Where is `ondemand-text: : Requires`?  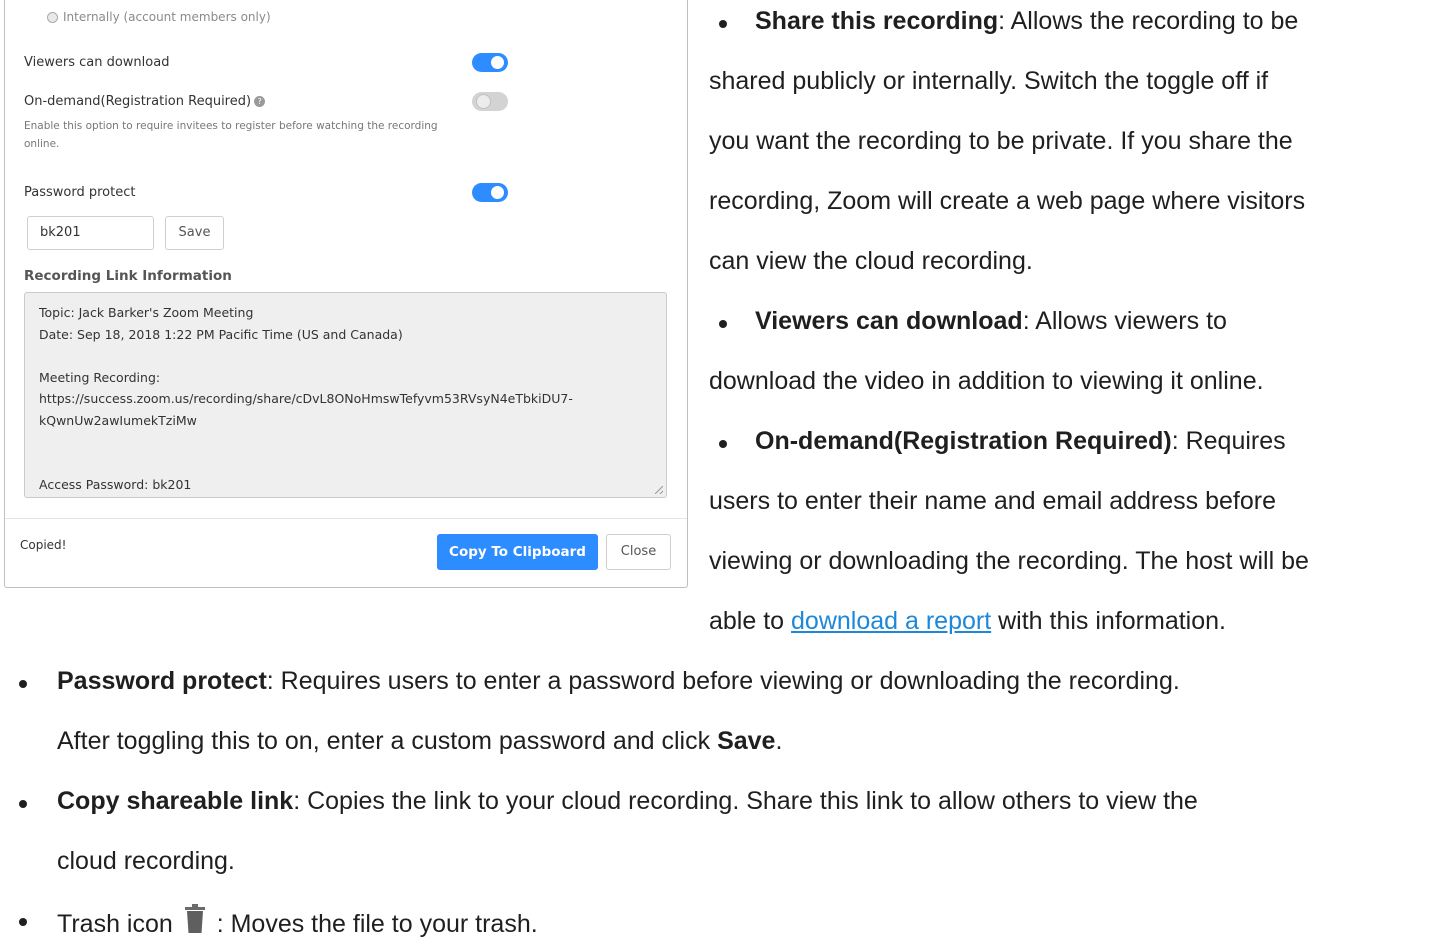
ondemand-text: : Requires is located at coordinates (1228, 441).